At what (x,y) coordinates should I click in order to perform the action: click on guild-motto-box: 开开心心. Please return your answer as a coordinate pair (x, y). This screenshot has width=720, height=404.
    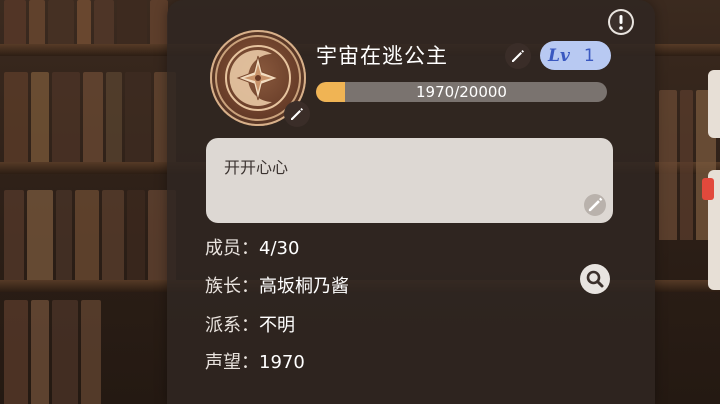
    Looking at the image, I should click on (409, 180).